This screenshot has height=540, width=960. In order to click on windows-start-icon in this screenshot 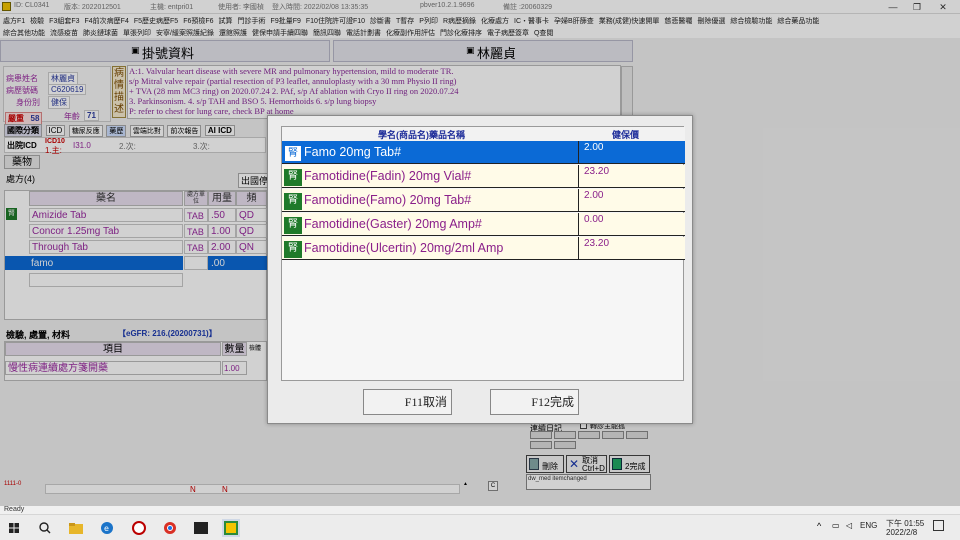, I will do `click(14, 528)`.